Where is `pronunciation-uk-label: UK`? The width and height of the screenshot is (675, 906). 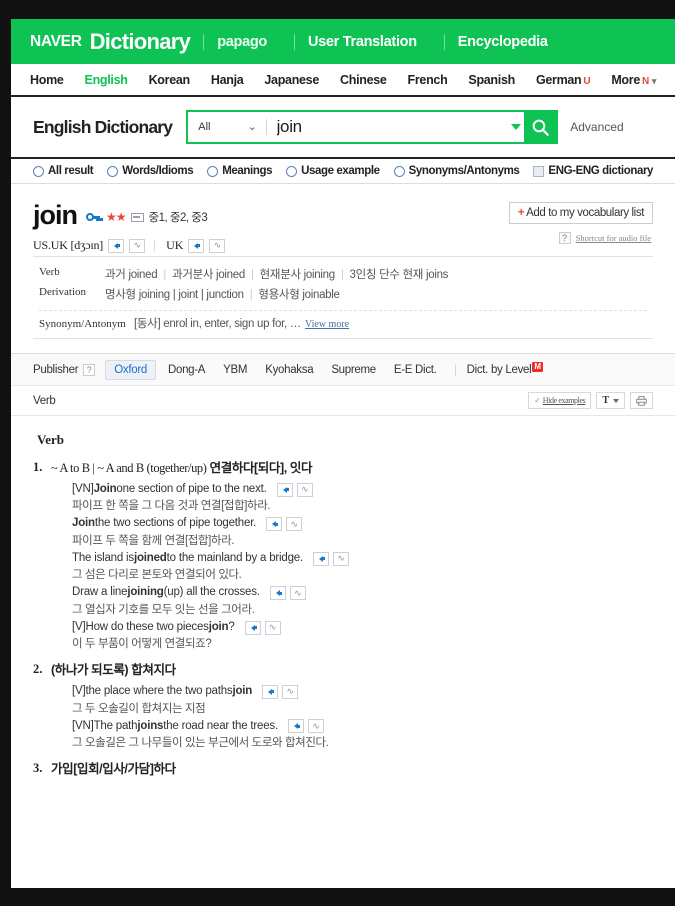 pronunciation-uk-label: UK is located at coordinates (175, 245).